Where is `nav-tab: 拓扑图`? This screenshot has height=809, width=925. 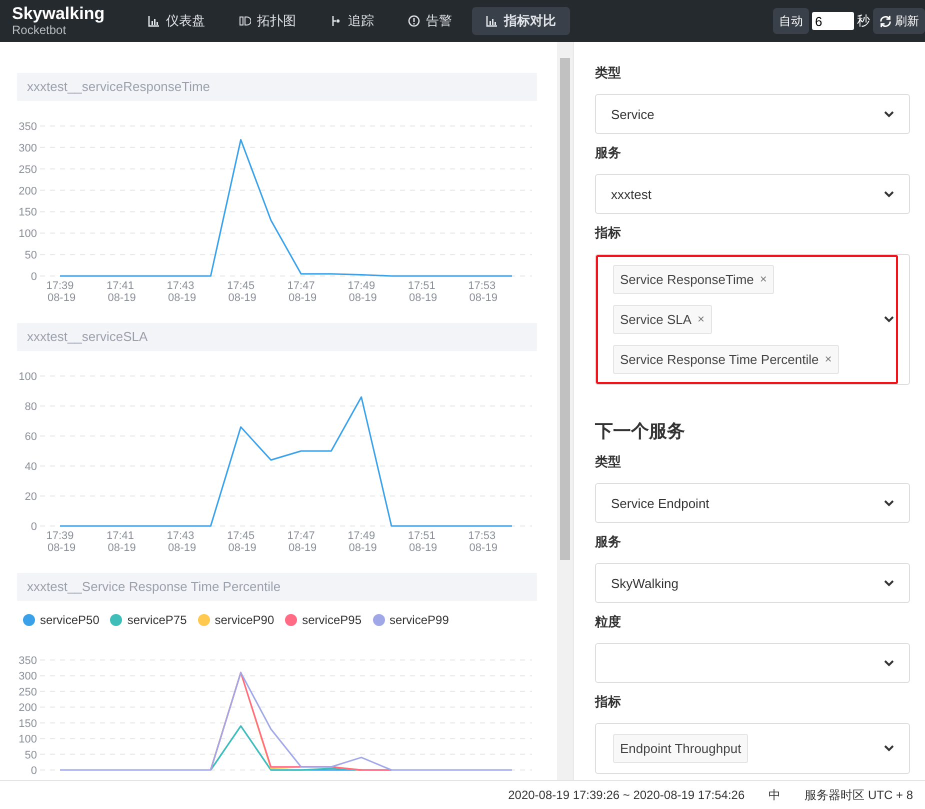 nav-tab: 拓扑图 is located at coordinates (267, 21).